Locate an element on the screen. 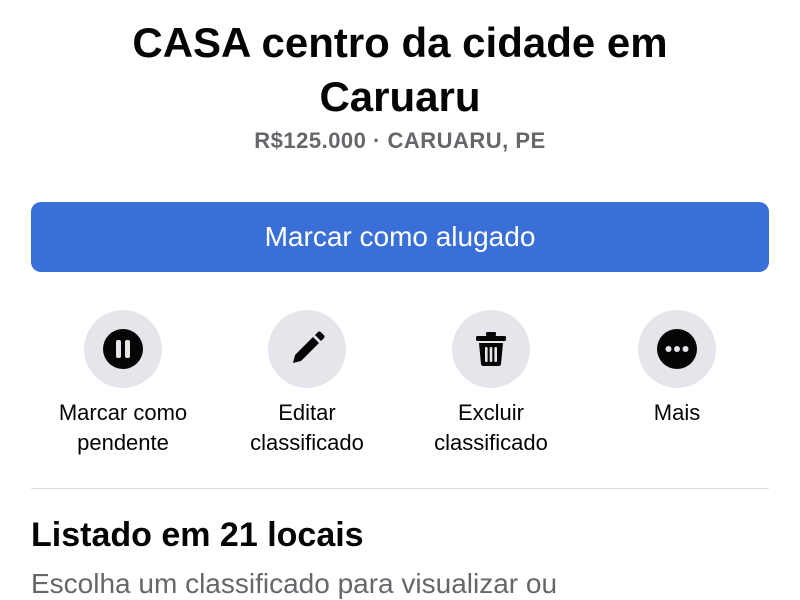  listing-price-location: R$125.000 · CARUARU, PE is located at coordinates (400, 140).